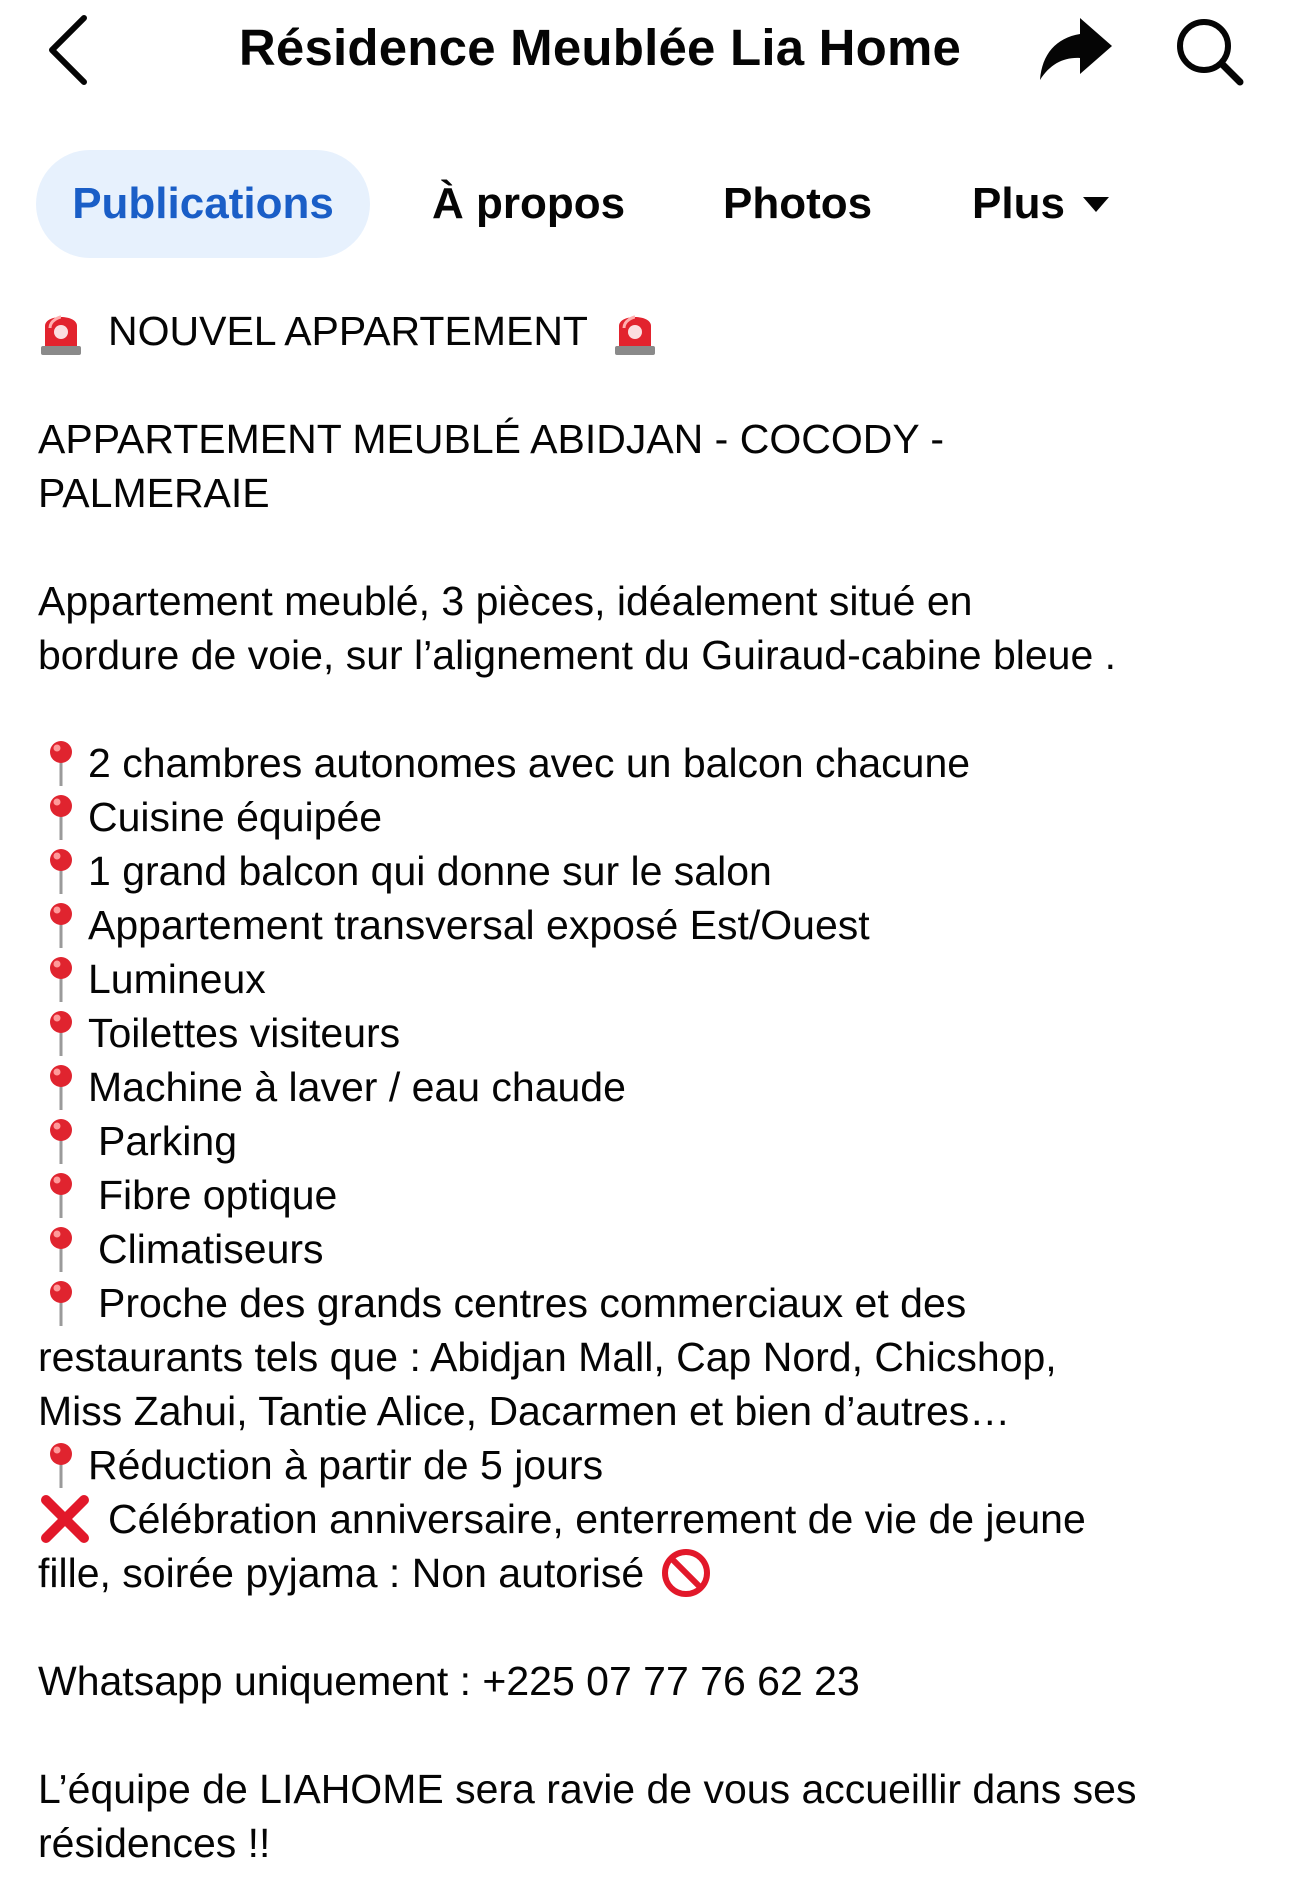  I want to click on chevron-left-icon, so click(68, 50).